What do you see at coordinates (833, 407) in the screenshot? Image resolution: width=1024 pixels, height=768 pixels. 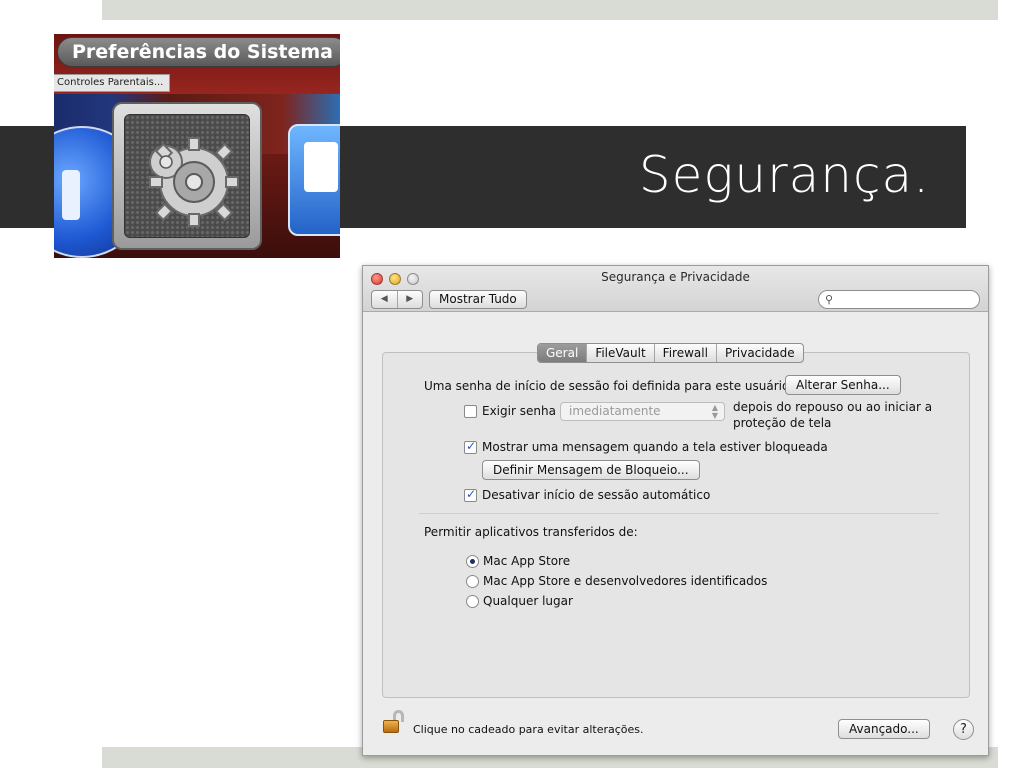 I see `require-password-suffix-1: depois do repouso ou ao iniciar a` at bounding box center [833, 407].